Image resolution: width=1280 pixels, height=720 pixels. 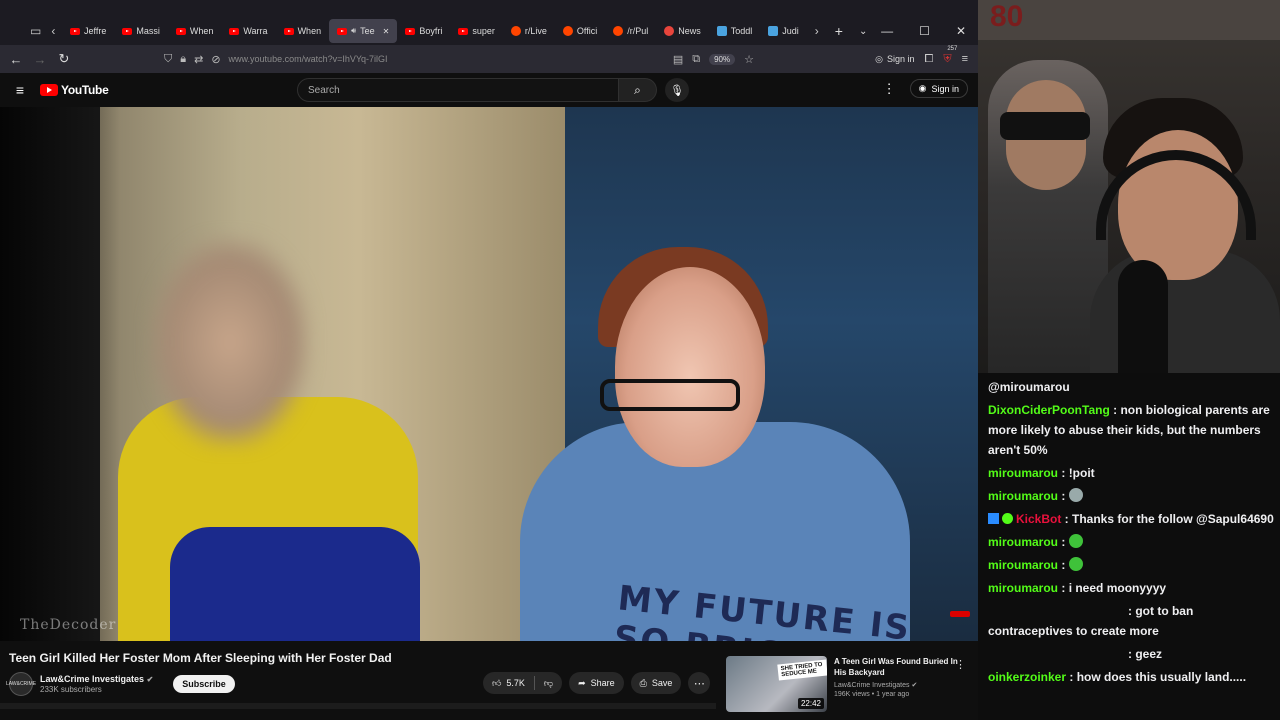 What do you see at coordinates (458, 90) in the screenshot?
I see `search-input` at bounding box center [458, 90].